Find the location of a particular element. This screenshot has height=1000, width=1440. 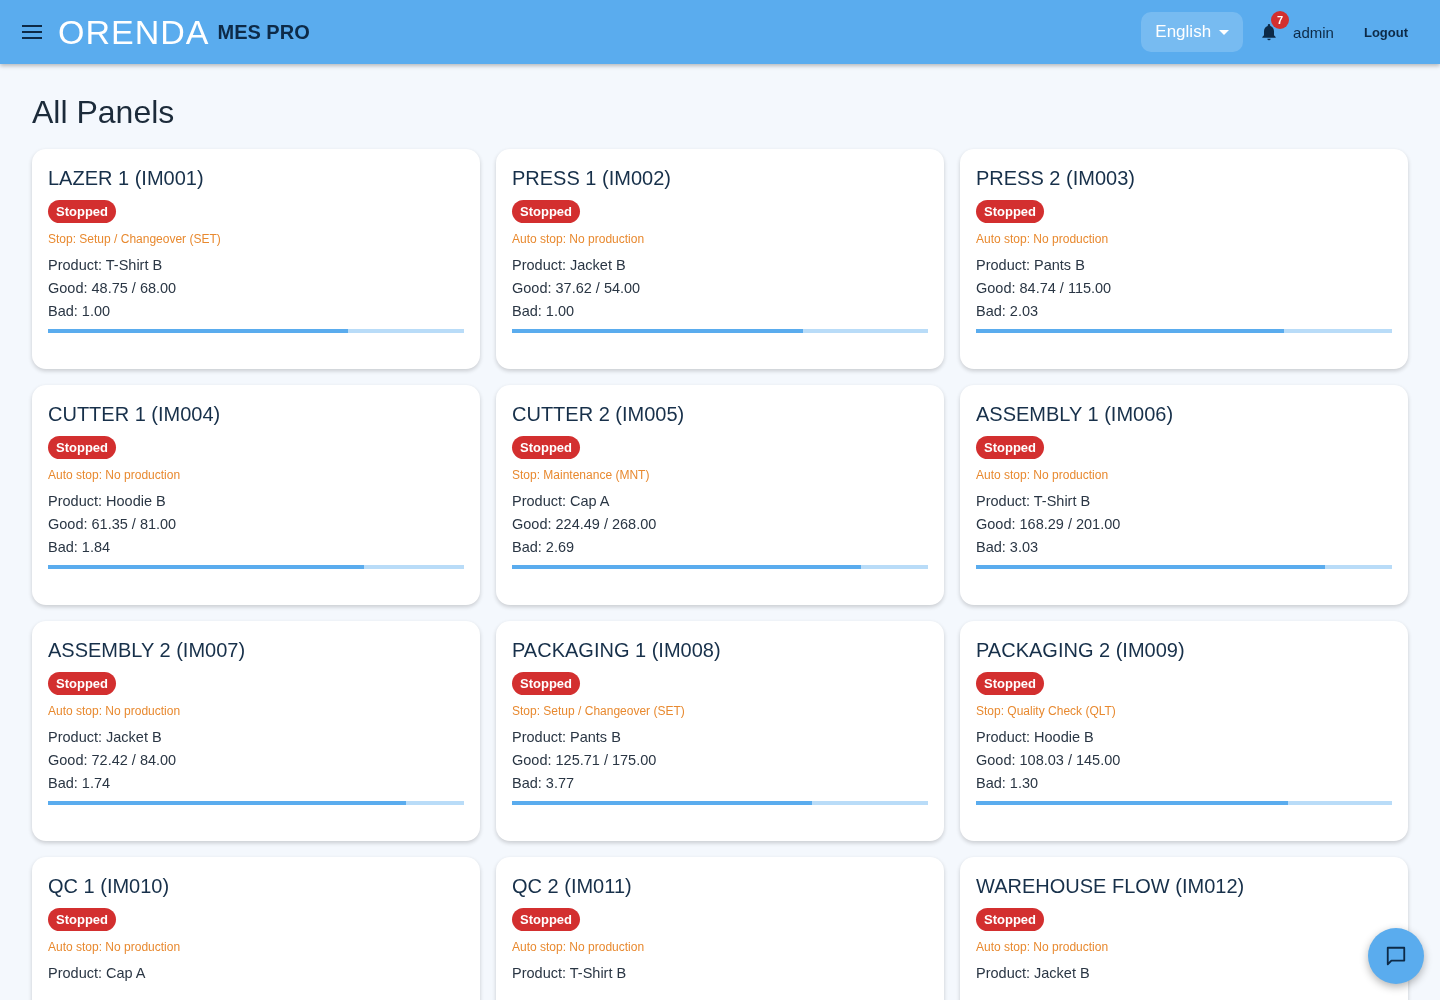

bad-count: Bad: 3.03 is located at coordinates (1007, 547).